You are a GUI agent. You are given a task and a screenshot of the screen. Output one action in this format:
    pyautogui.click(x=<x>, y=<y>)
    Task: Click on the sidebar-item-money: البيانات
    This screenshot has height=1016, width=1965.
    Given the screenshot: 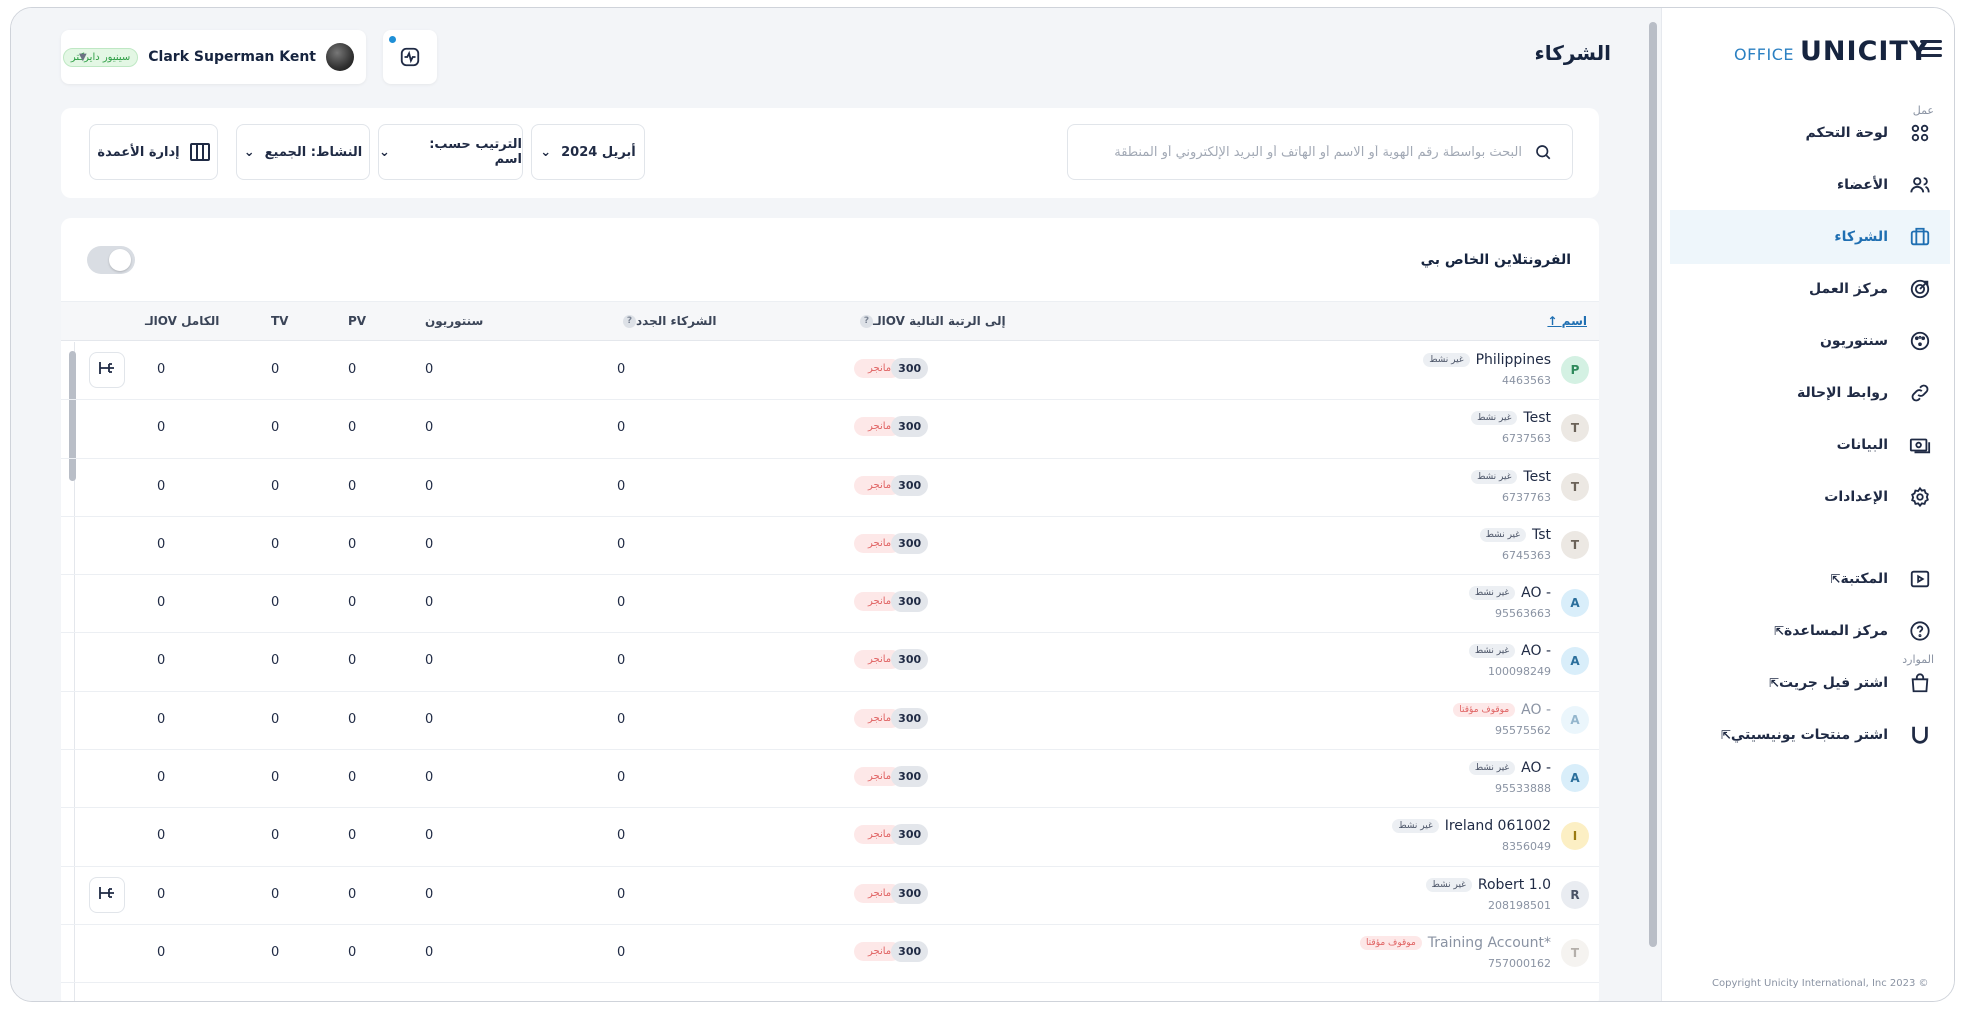 What is the action you would take?
    pyautogui.click(x=1810, y=445)
    